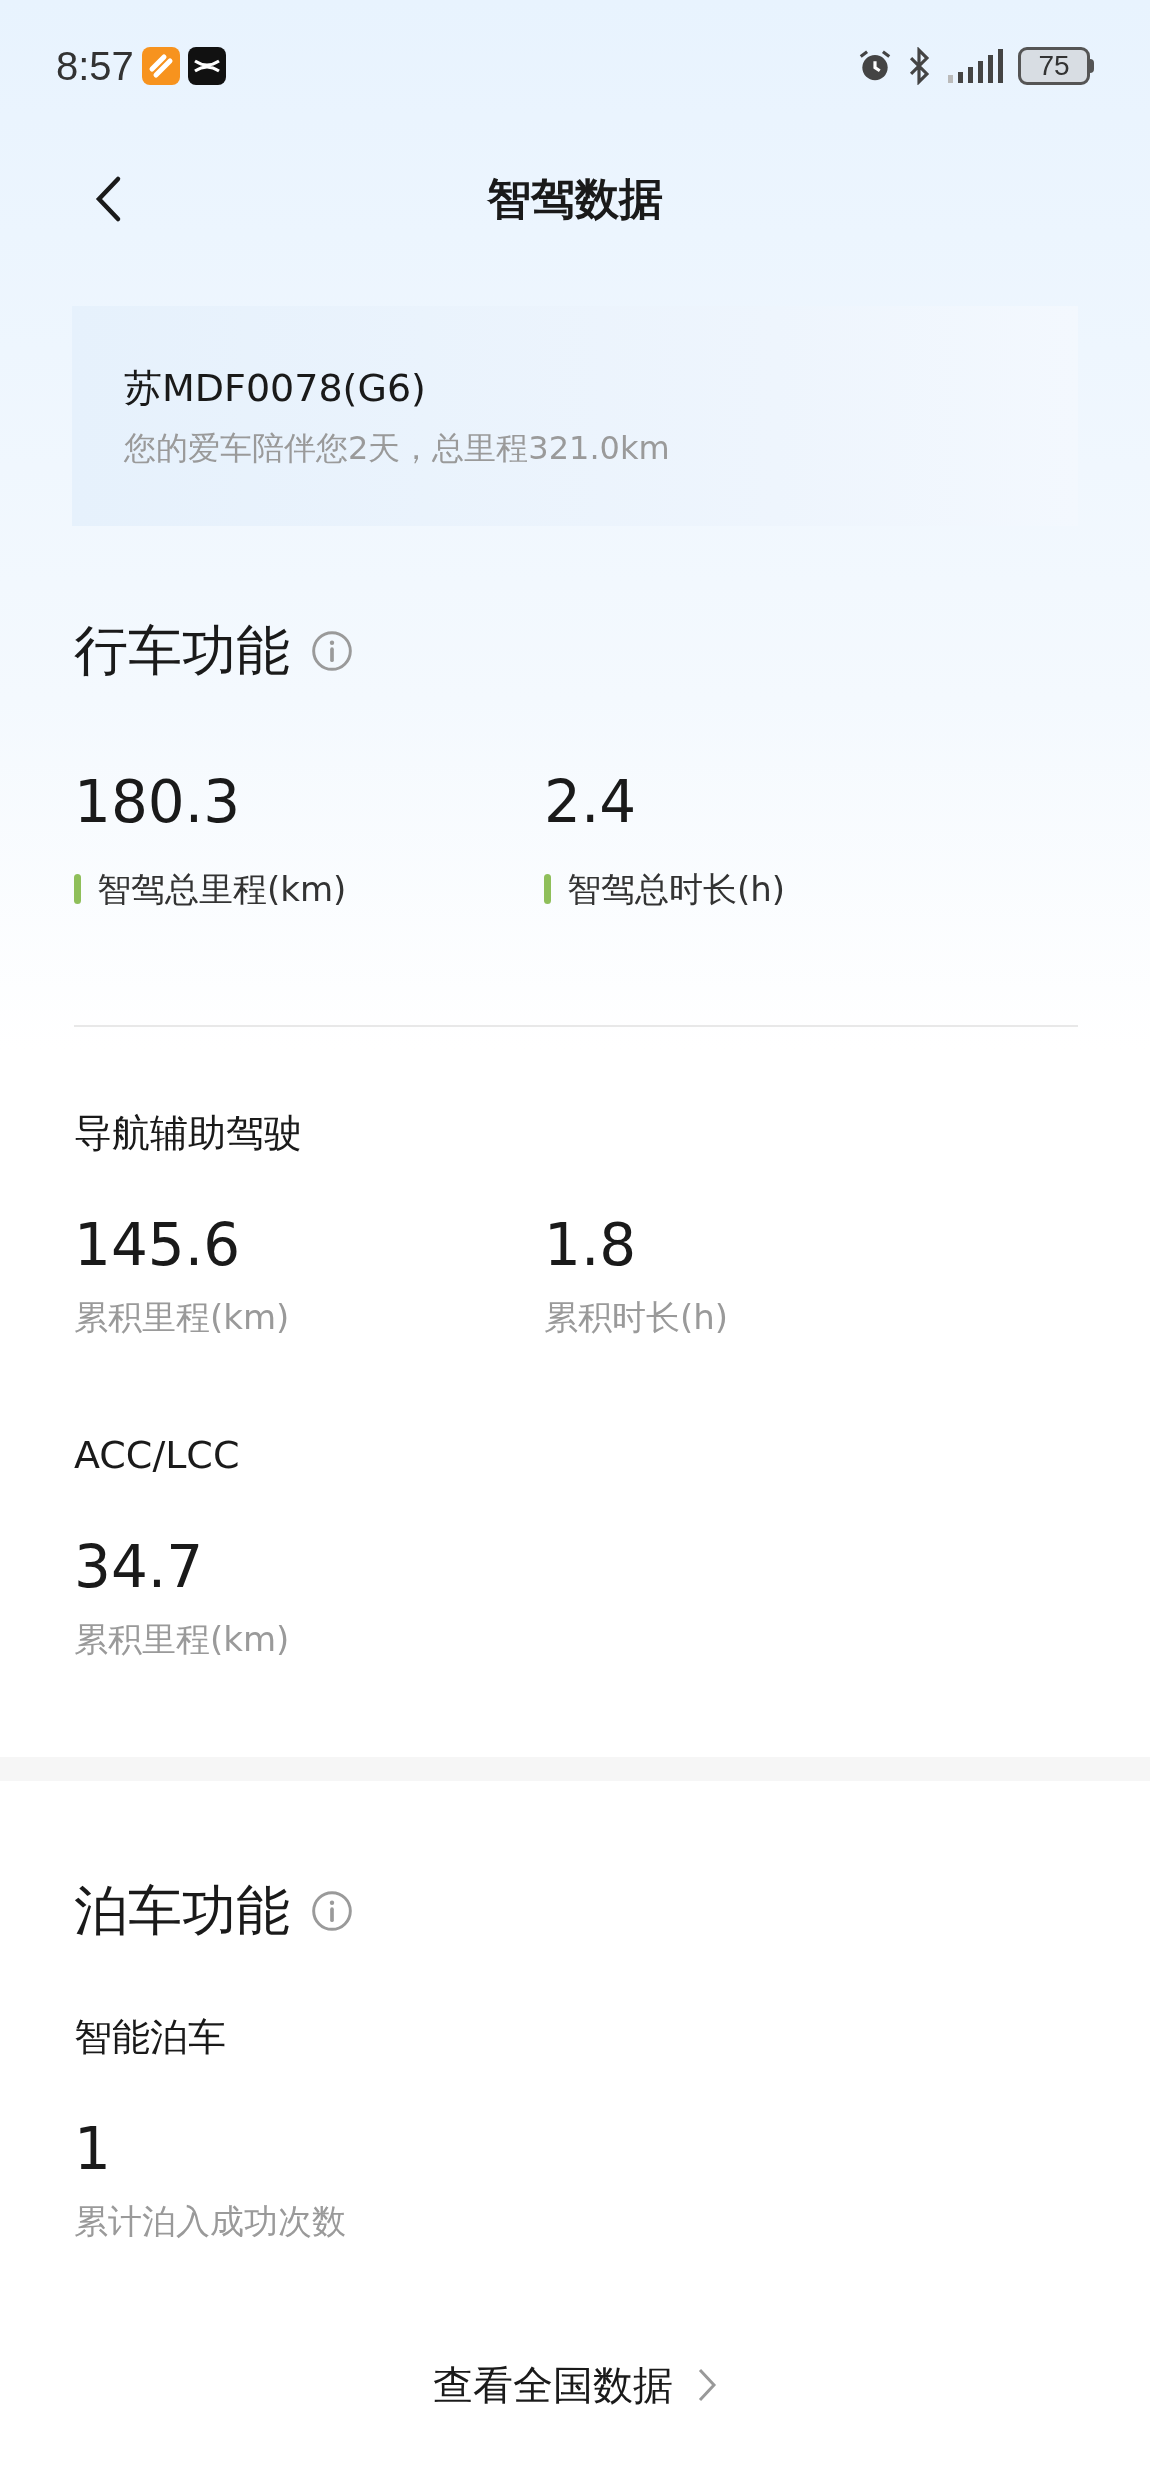 This screenshot has height=2483, width=1150. I want to click on metric-label: 智驾总时长(h), so click(676, 889).